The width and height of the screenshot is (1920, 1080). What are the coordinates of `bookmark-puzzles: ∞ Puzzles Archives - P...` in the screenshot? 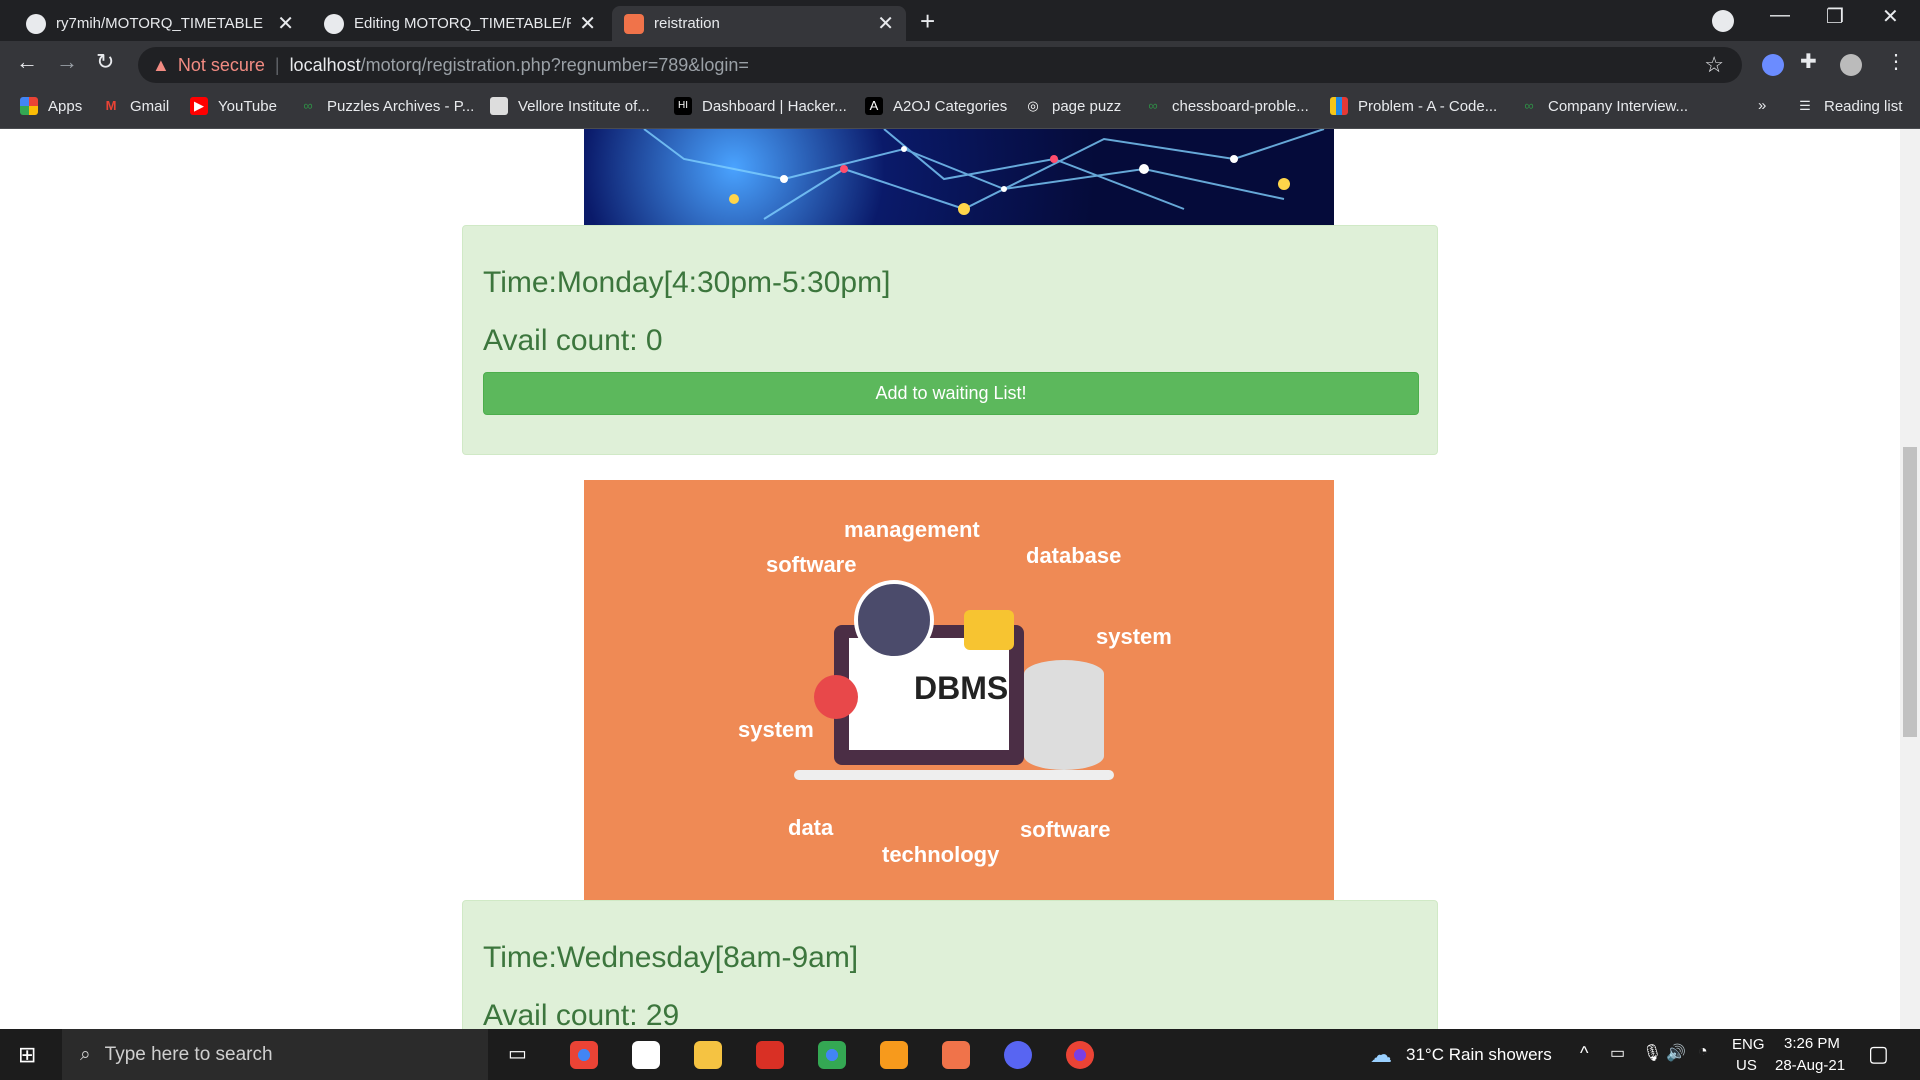 It's located at (386, 106).